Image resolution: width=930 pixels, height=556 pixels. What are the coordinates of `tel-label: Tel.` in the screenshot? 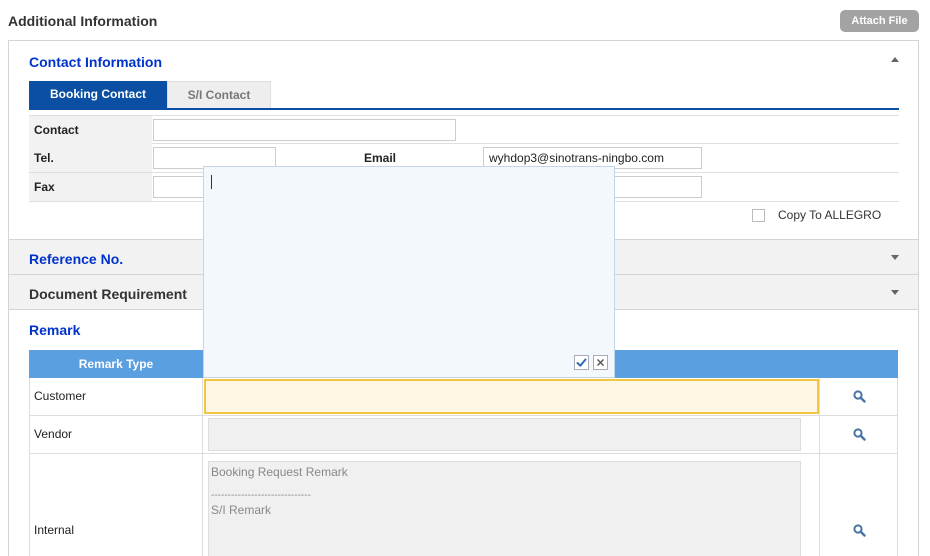 It's located at (90, 158).